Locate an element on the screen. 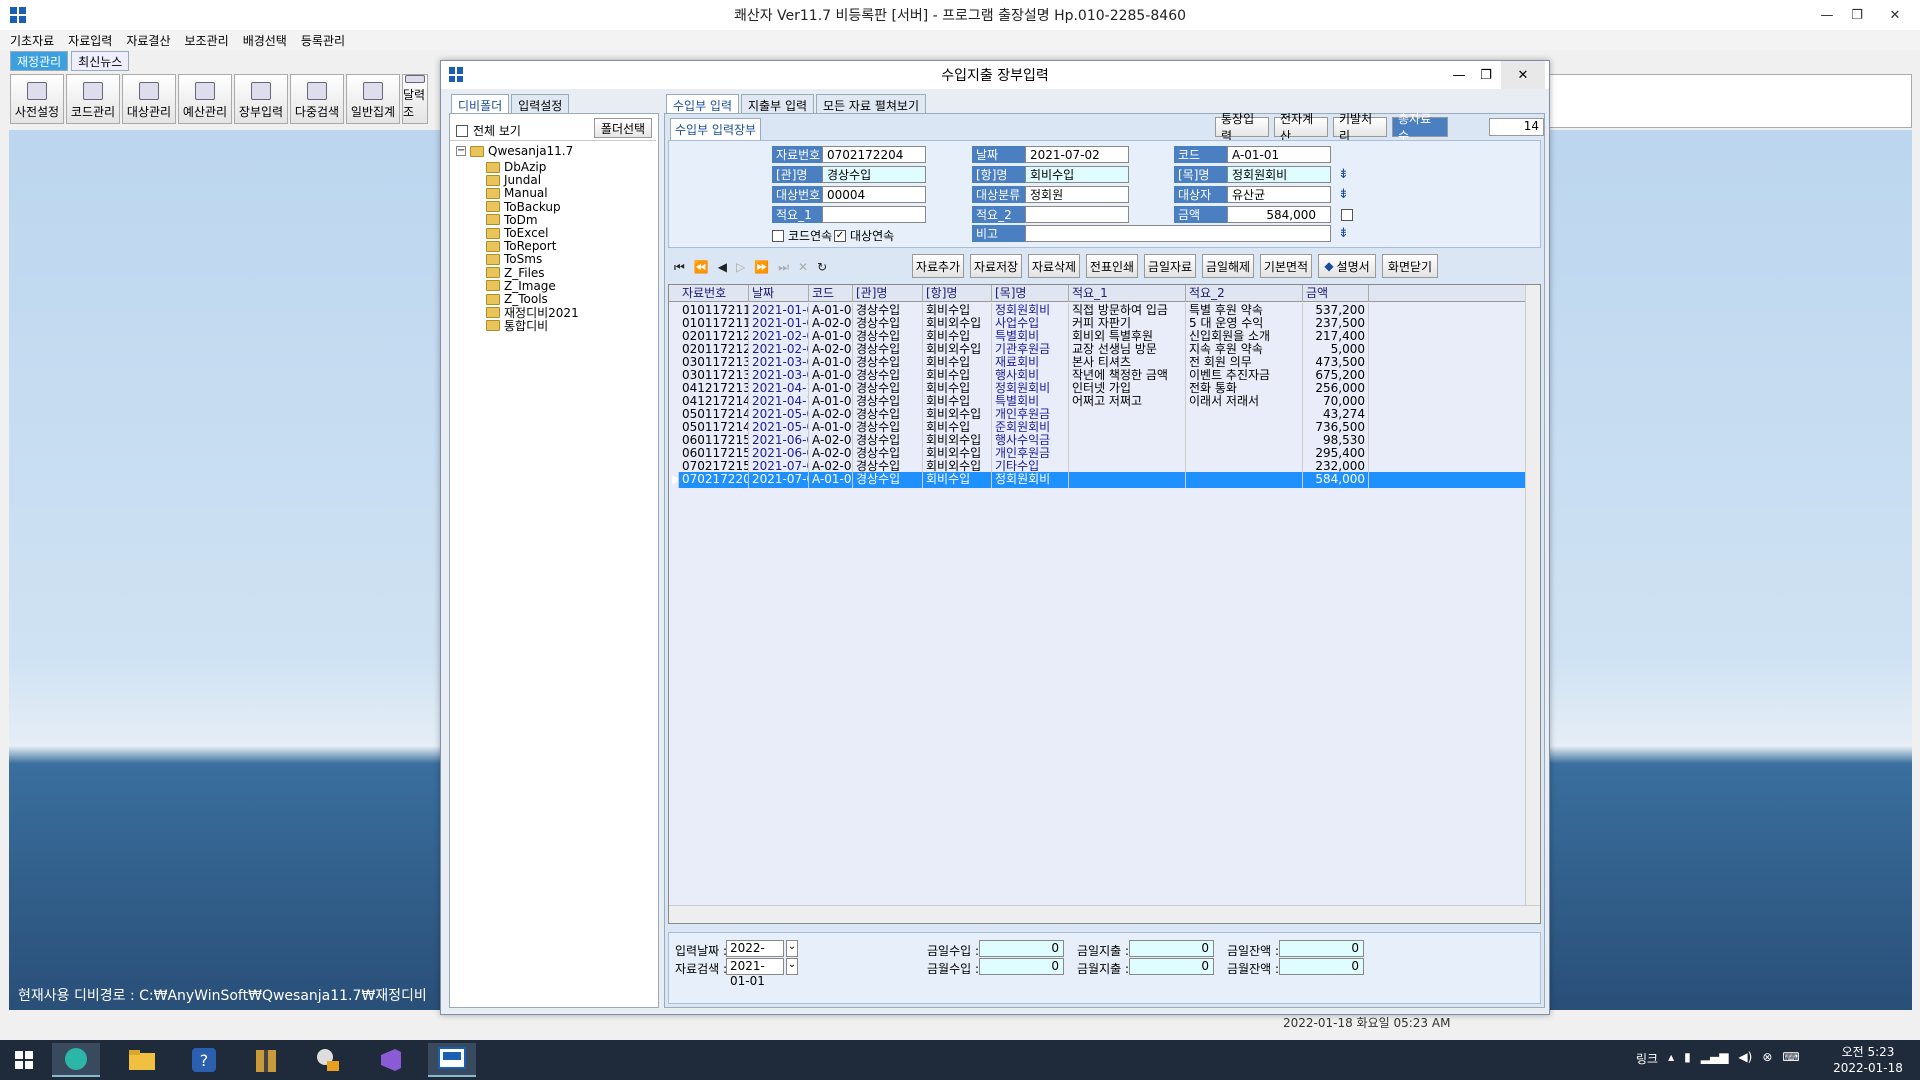  tray-link-text: 링크 is located at coordinates (1647, 1058).